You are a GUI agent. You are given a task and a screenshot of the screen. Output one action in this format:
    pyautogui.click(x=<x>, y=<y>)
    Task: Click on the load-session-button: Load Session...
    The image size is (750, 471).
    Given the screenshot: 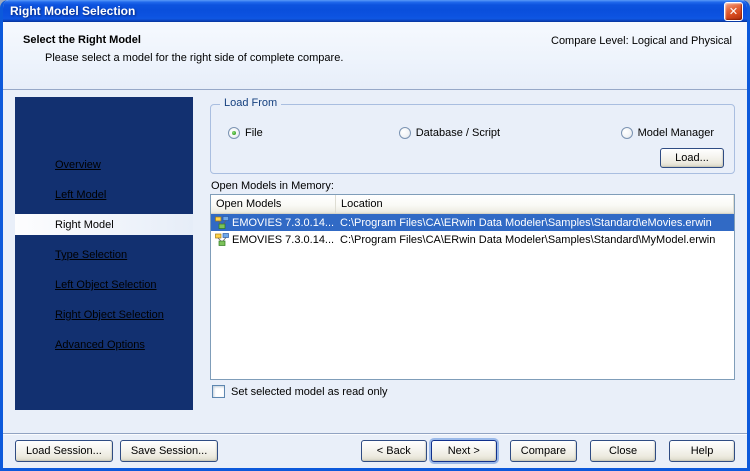 What is the action you would take?
    pyautogui.click(x=64, y=451)
    